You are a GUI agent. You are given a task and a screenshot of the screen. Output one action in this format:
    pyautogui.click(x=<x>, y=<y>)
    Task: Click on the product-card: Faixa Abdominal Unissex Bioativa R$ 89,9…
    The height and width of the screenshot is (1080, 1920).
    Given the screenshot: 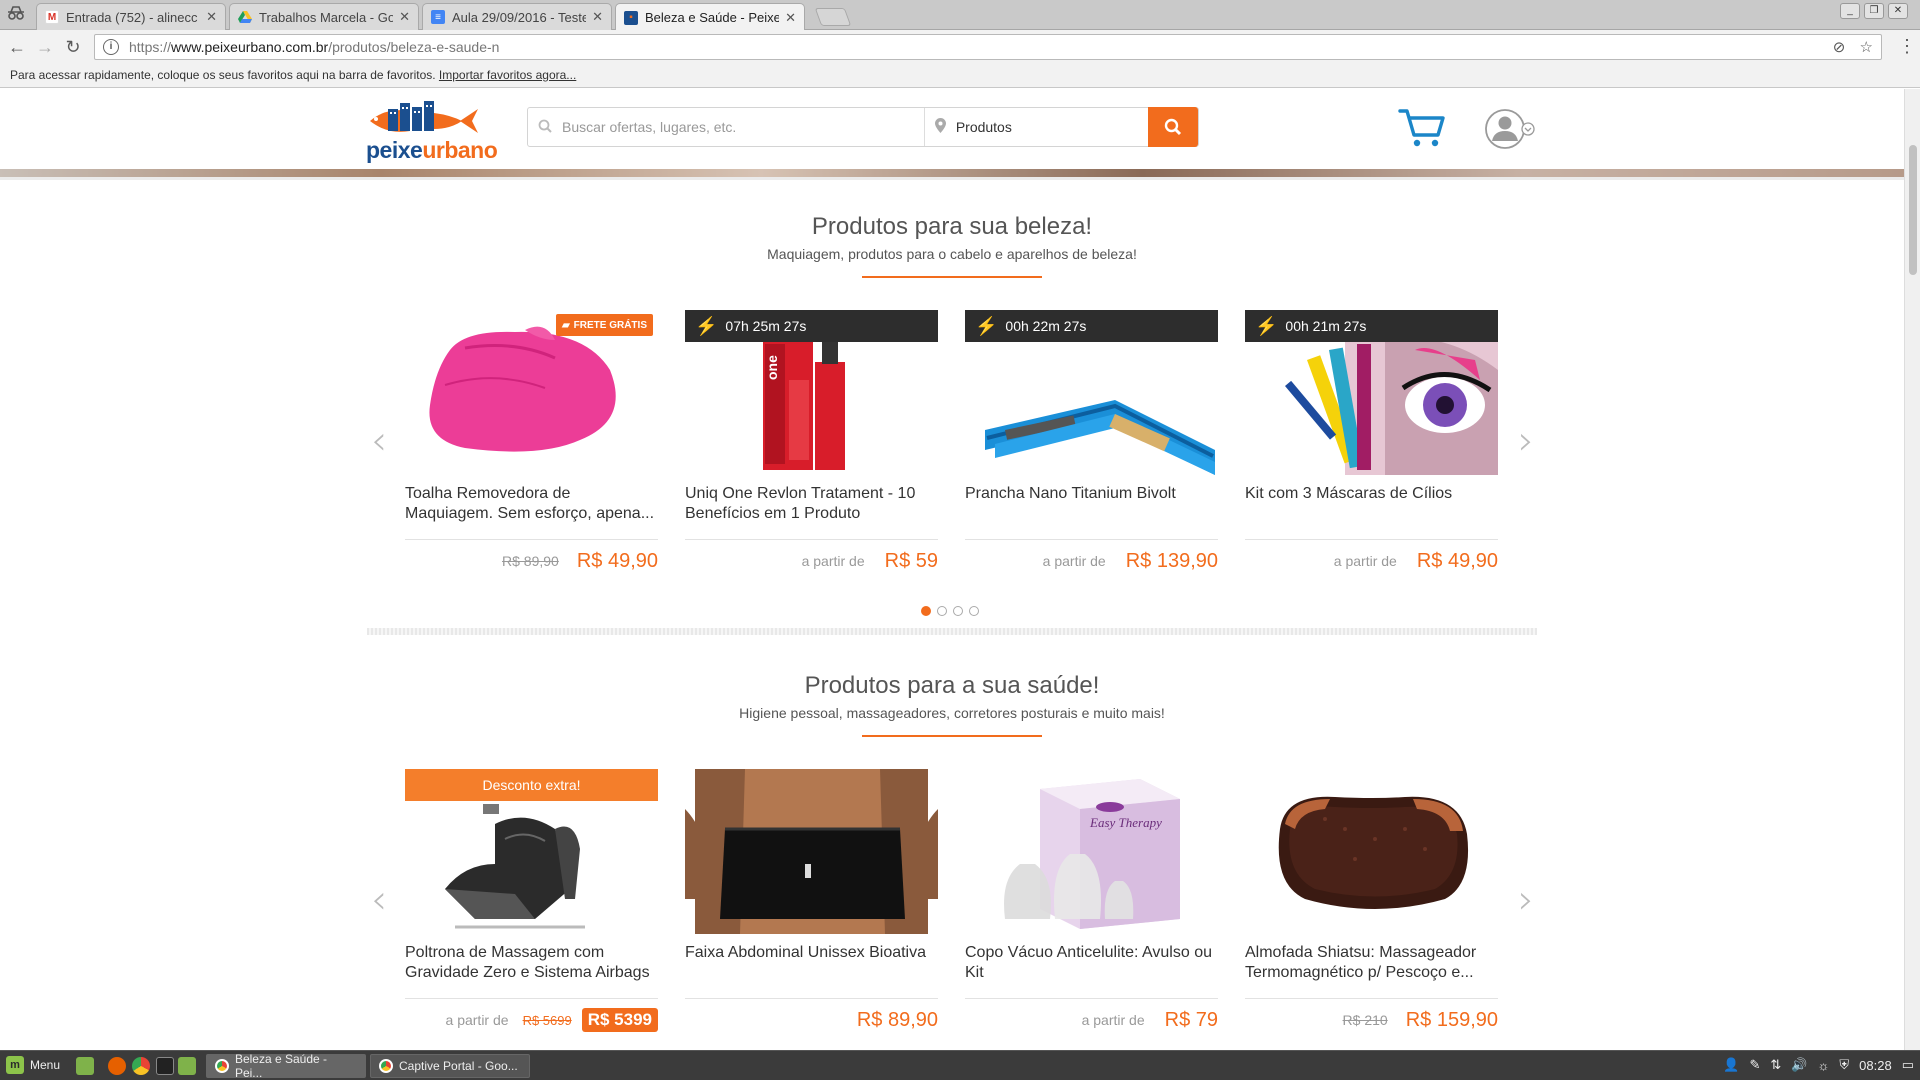 What is the action you would take?
    pyautogui.click(x=811, y=900)
    